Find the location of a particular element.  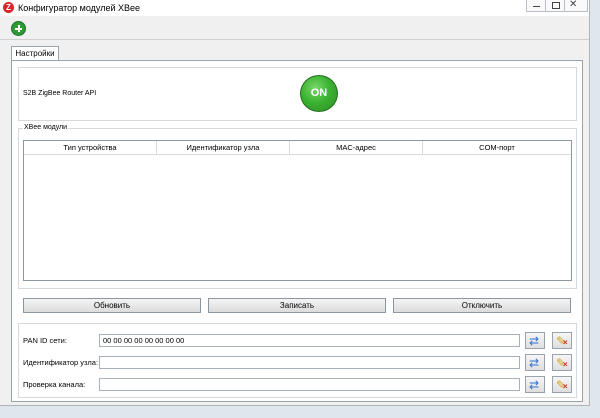

node-id-read-button: ⇄ is located at coordinates (535, 362).